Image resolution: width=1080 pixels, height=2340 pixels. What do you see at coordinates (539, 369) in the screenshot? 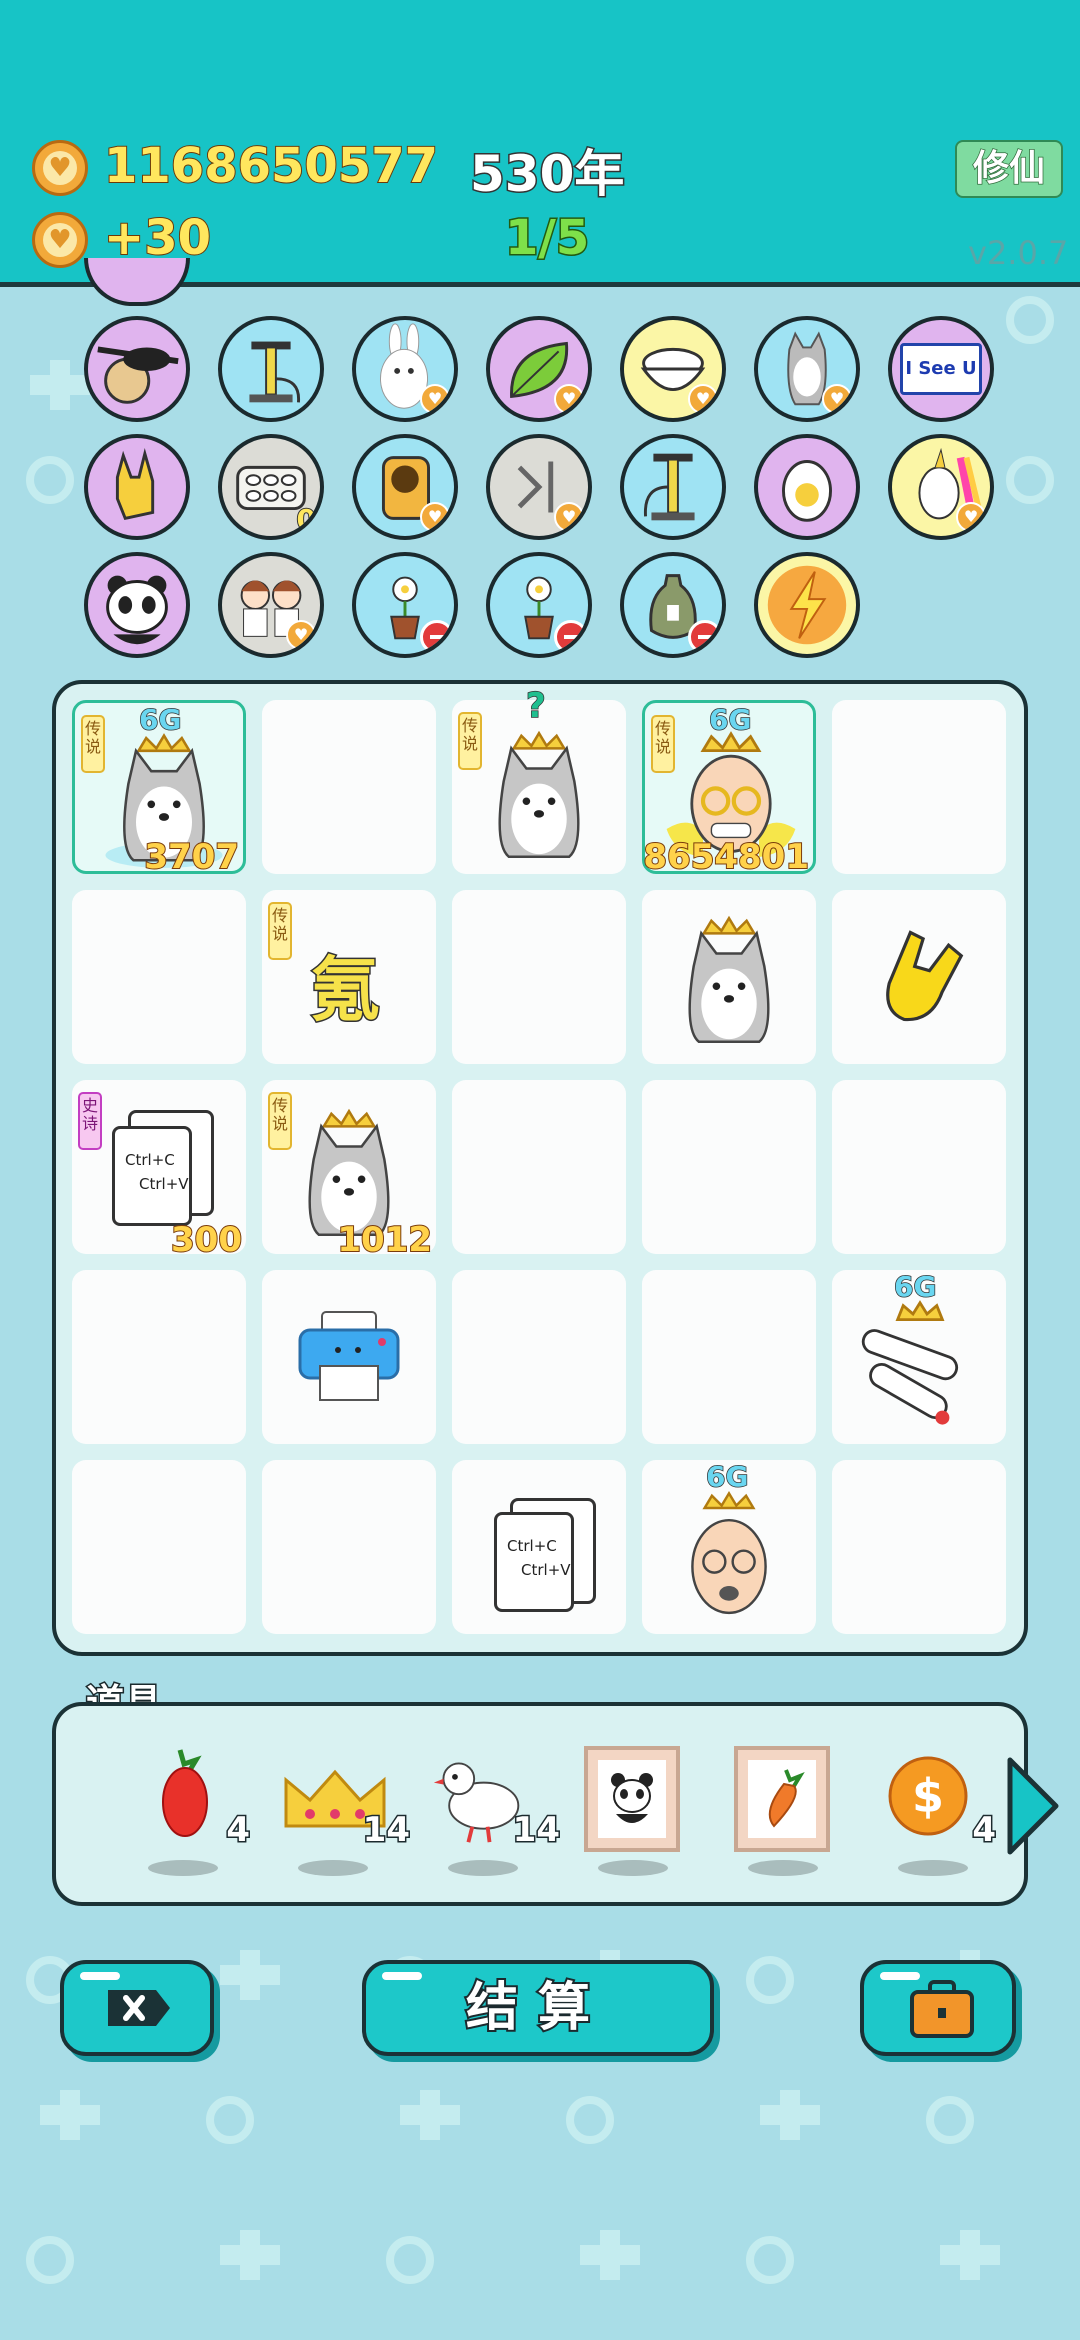
I see `relic-leaf: ♥` at bounding box center [539, 369].